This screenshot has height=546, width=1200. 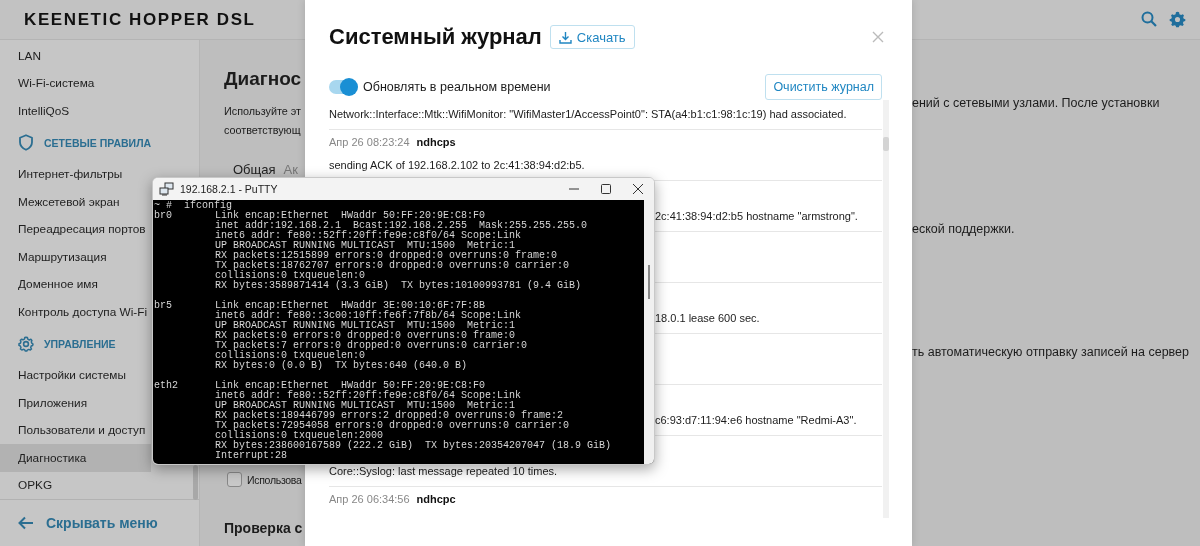 I want to click on description-text: Используйте эт, so click(x=262, y=111).